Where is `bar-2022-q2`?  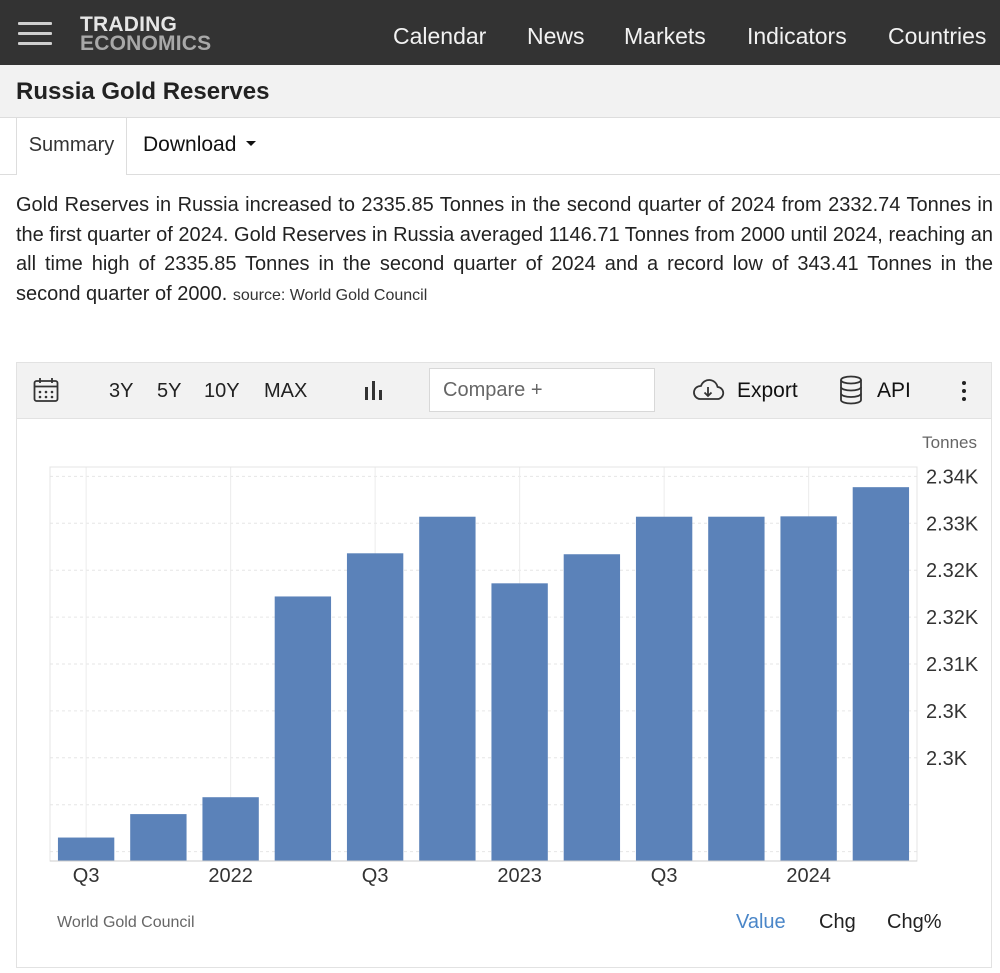
bar-2022-q2 is located at coordinates (303, 728).